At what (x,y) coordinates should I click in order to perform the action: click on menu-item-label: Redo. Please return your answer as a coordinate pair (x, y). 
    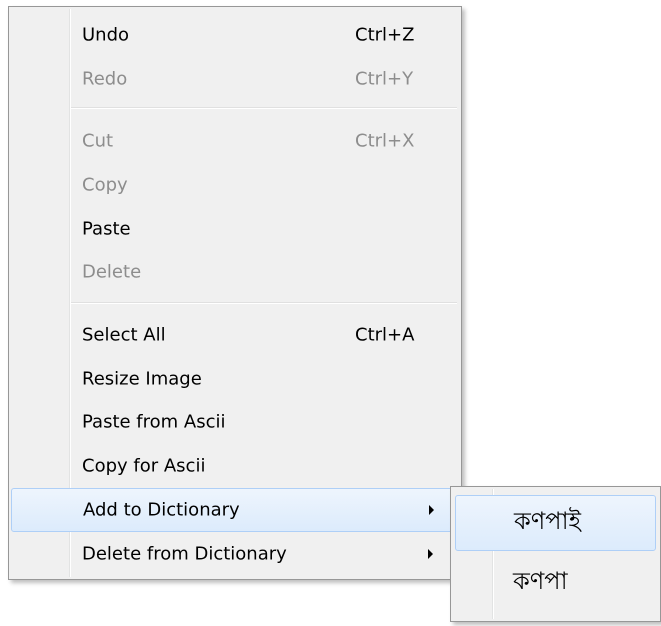
    Looking at the image, I should click on (105, 79).